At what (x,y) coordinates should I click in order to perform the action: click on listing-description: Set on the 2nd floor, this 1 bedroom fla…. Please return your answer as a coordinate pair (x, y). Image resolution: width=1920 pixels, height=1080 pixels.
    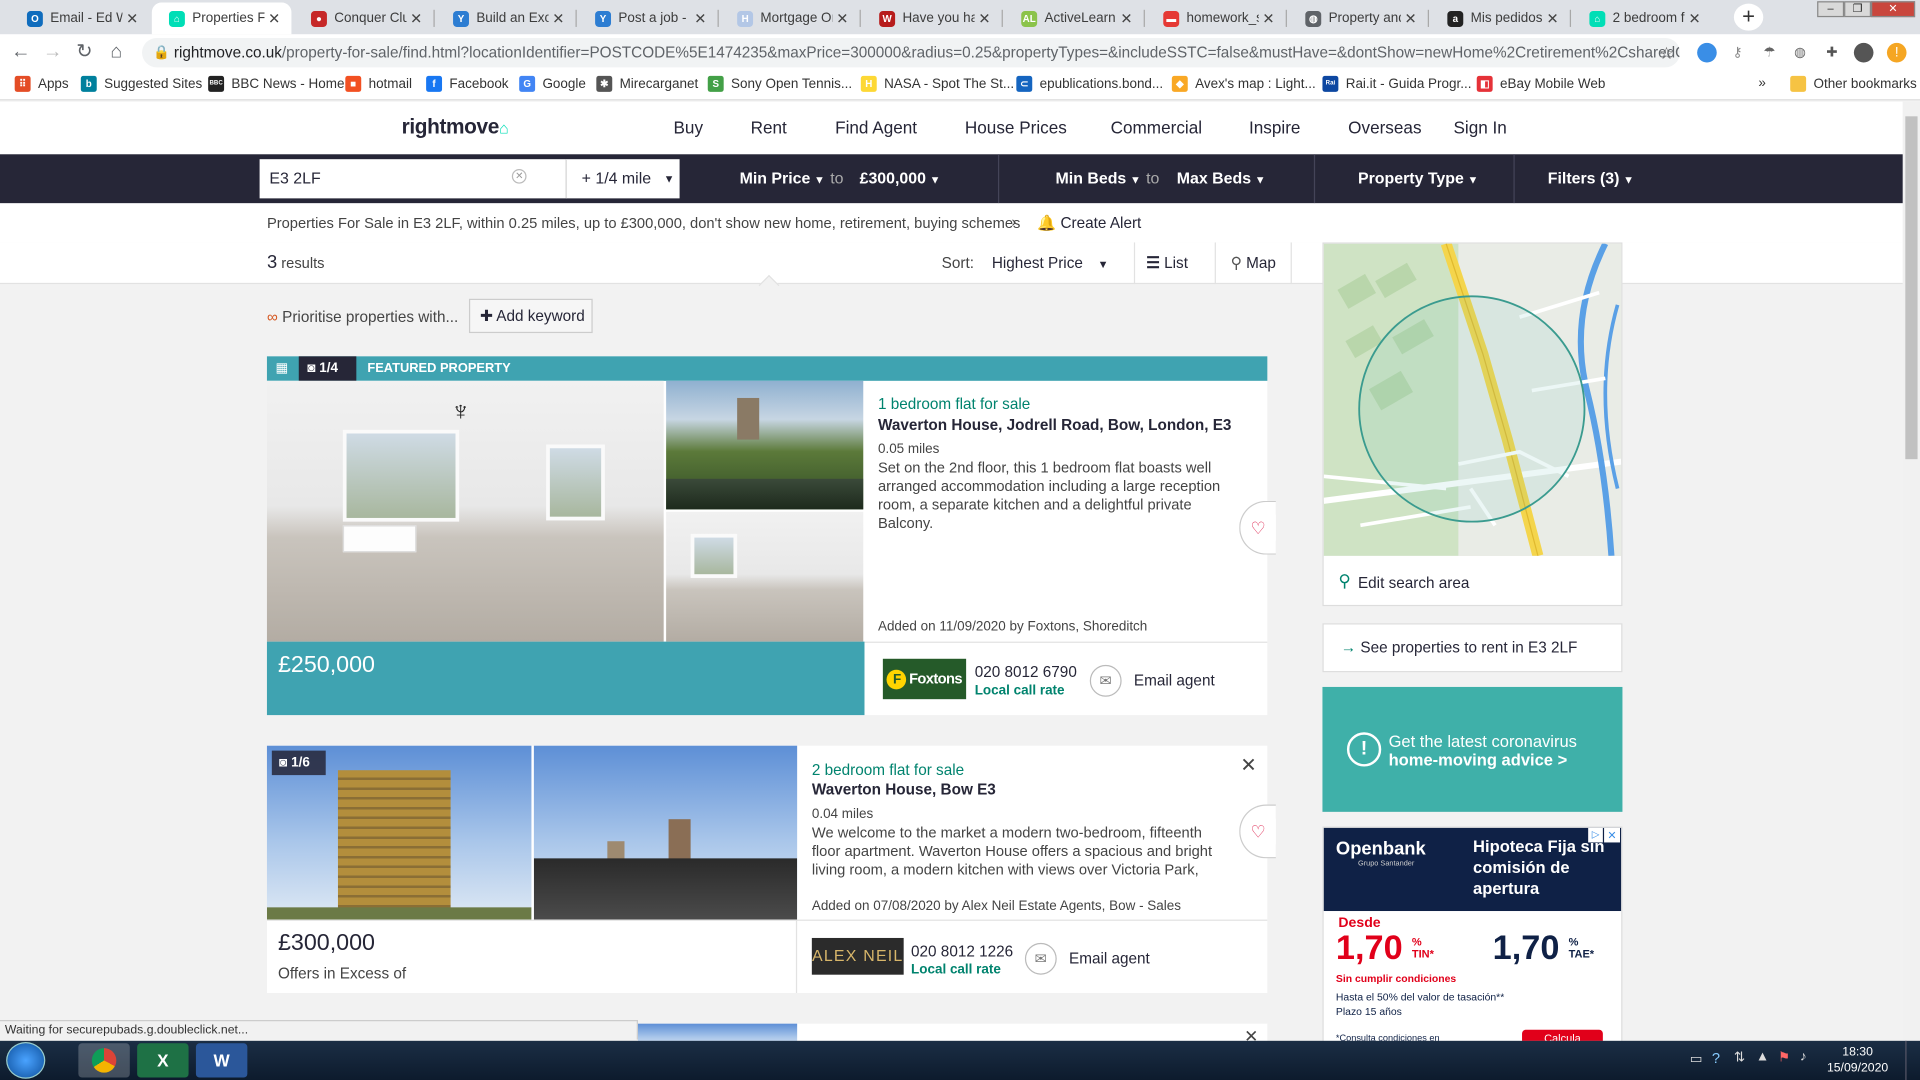
    Looking at the image, I should click on (1052, 495).